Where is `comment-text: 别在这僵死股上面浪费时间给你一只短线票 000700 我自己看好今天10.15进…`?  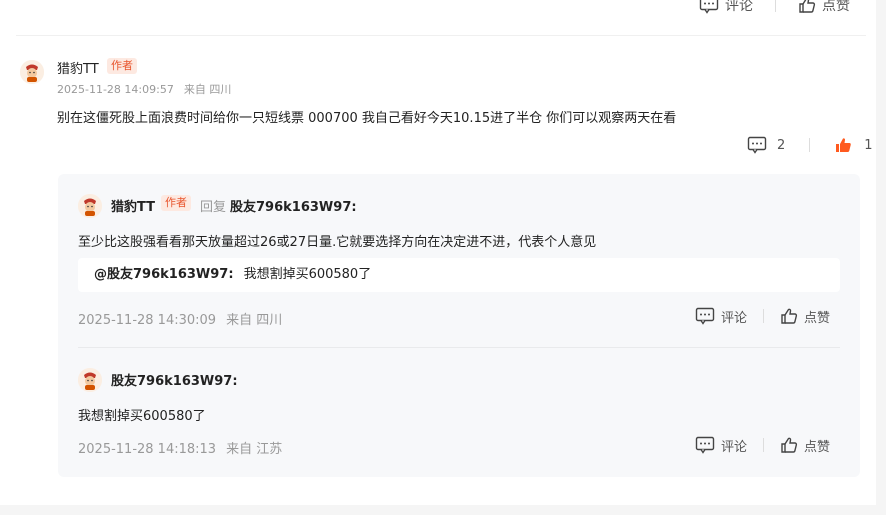 comment-text: 别在这僵死股上面浪费时间给你一只短线票 000700 我自己看好今天10.15进… is located at coordinates (367, 118).